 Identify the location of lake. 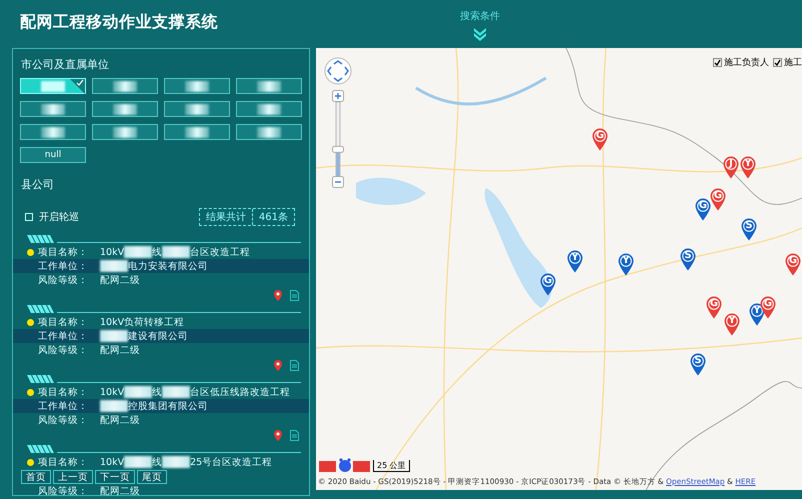
(391, 191).